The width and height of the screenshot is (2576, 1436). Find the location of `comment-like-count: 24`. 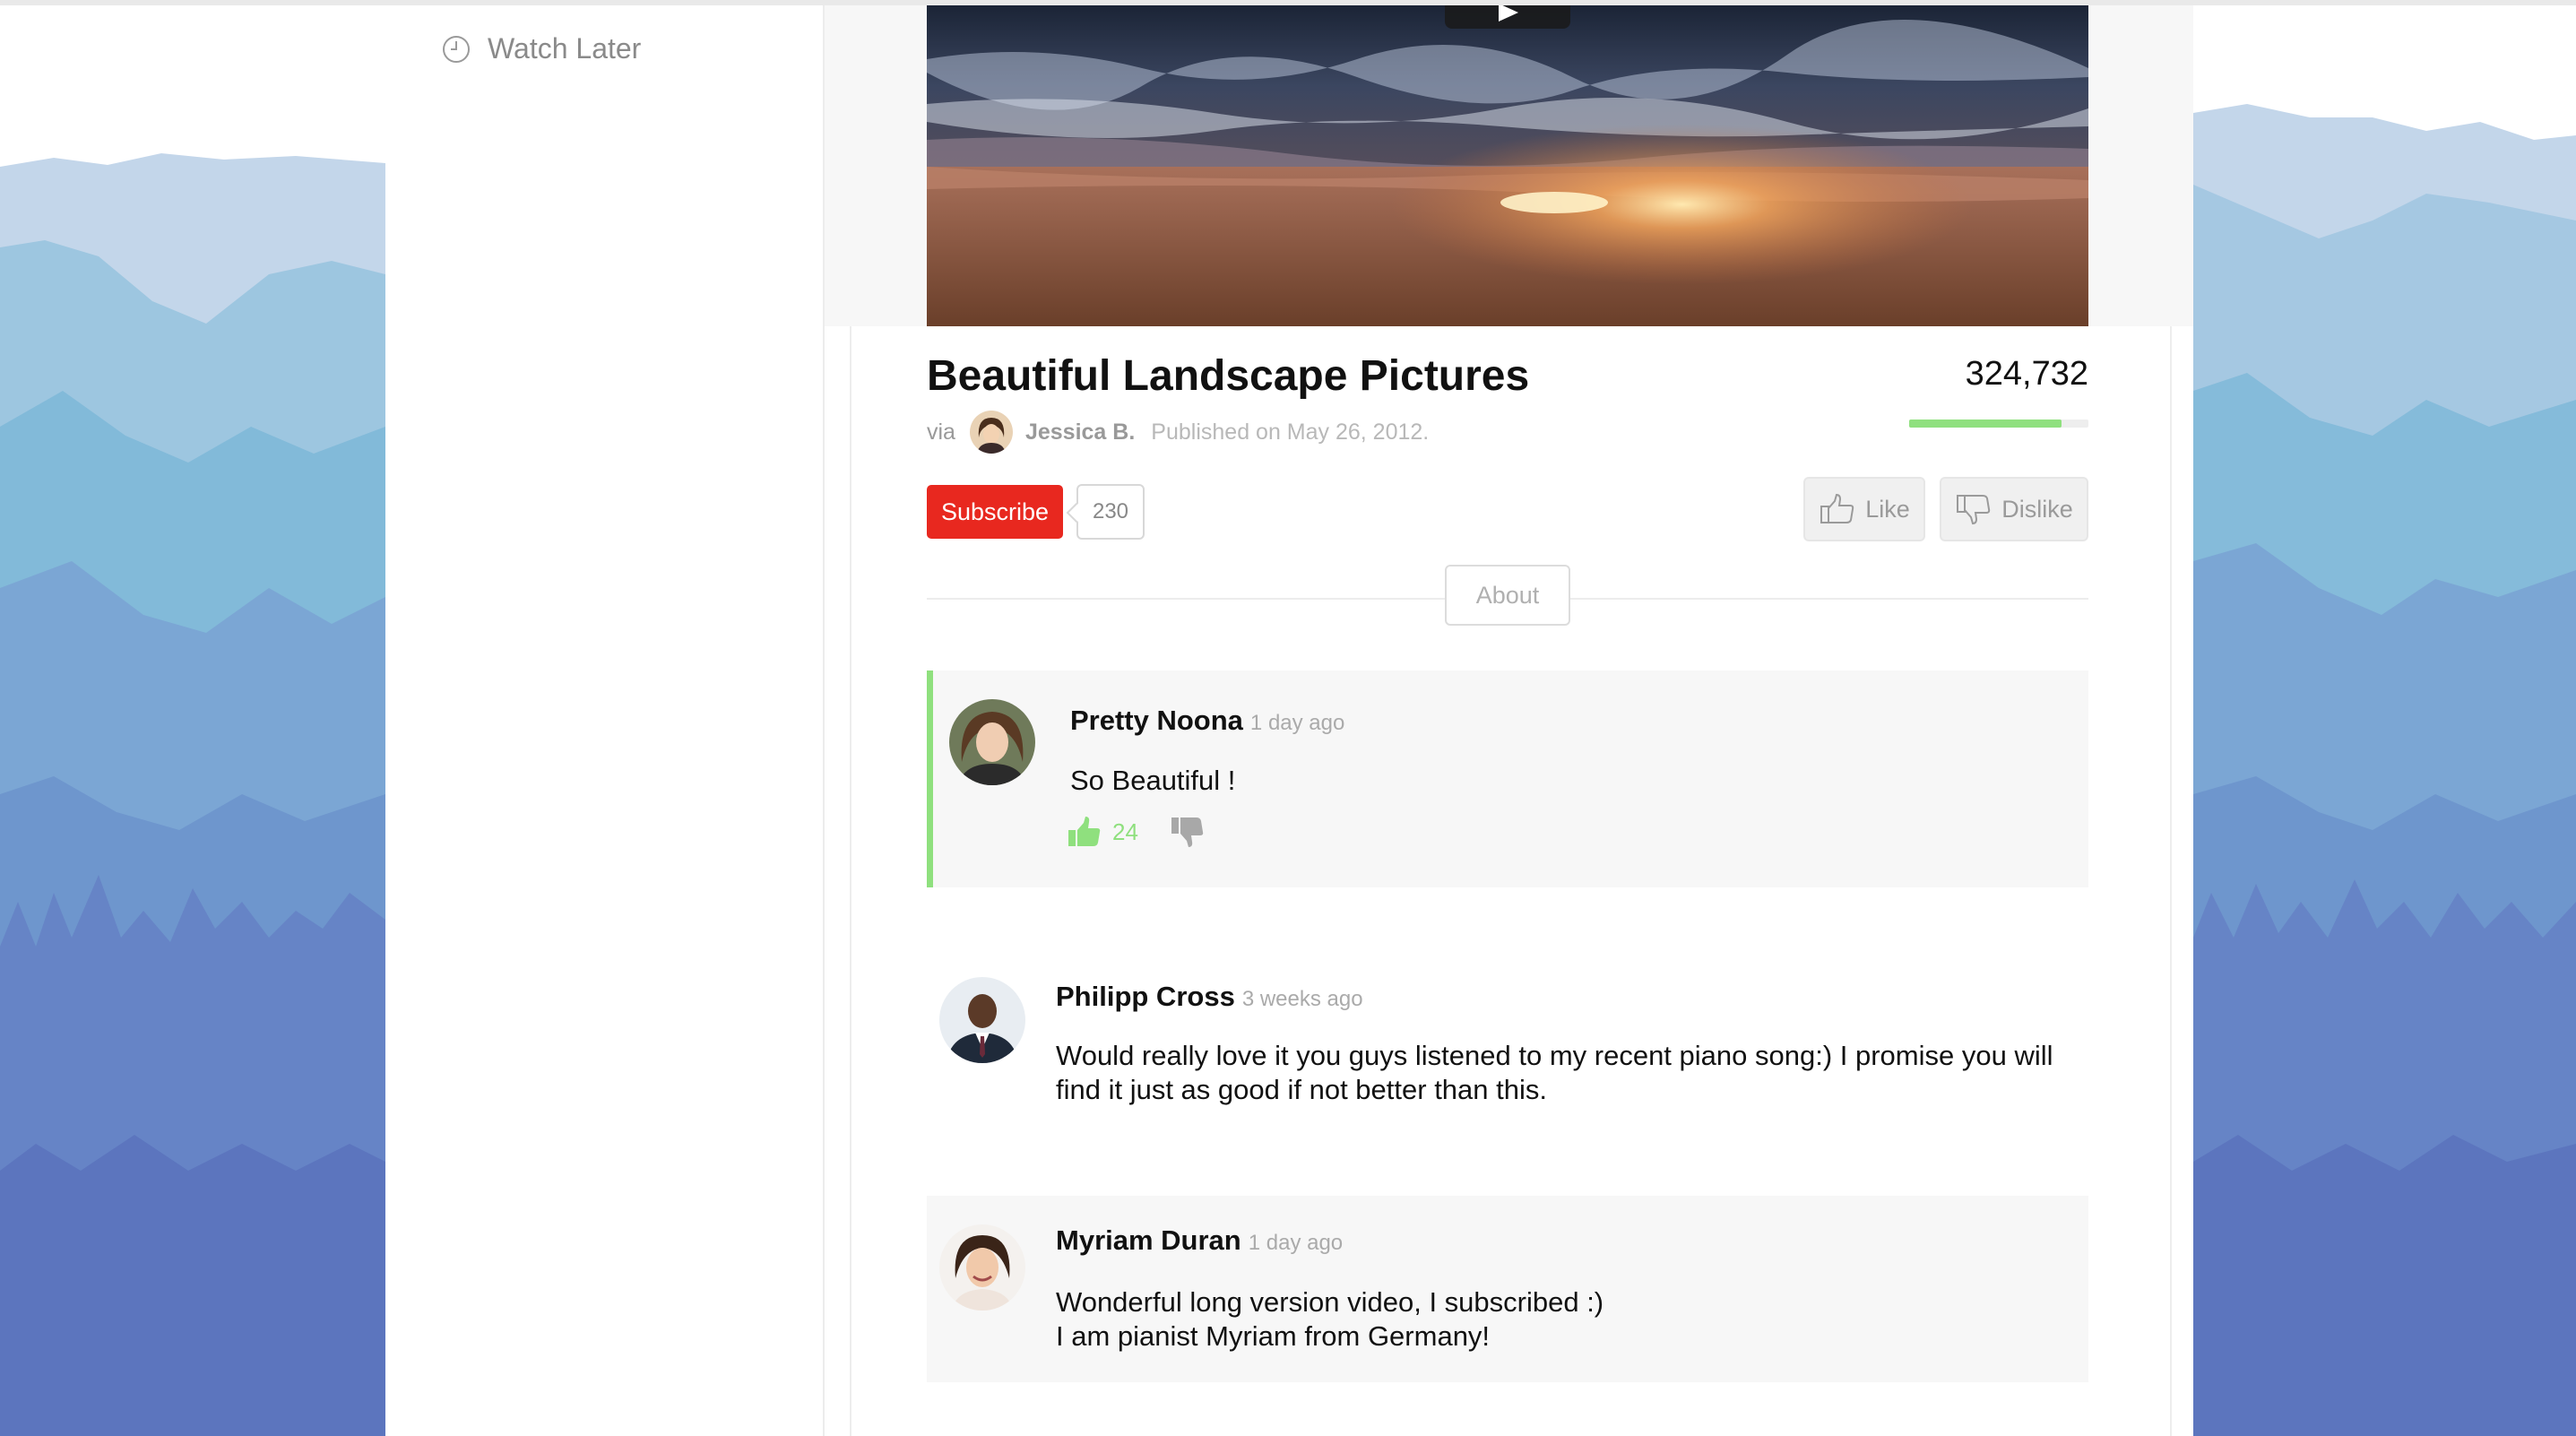

comment-like-count: 24 is located at coordinates (1125, 831).